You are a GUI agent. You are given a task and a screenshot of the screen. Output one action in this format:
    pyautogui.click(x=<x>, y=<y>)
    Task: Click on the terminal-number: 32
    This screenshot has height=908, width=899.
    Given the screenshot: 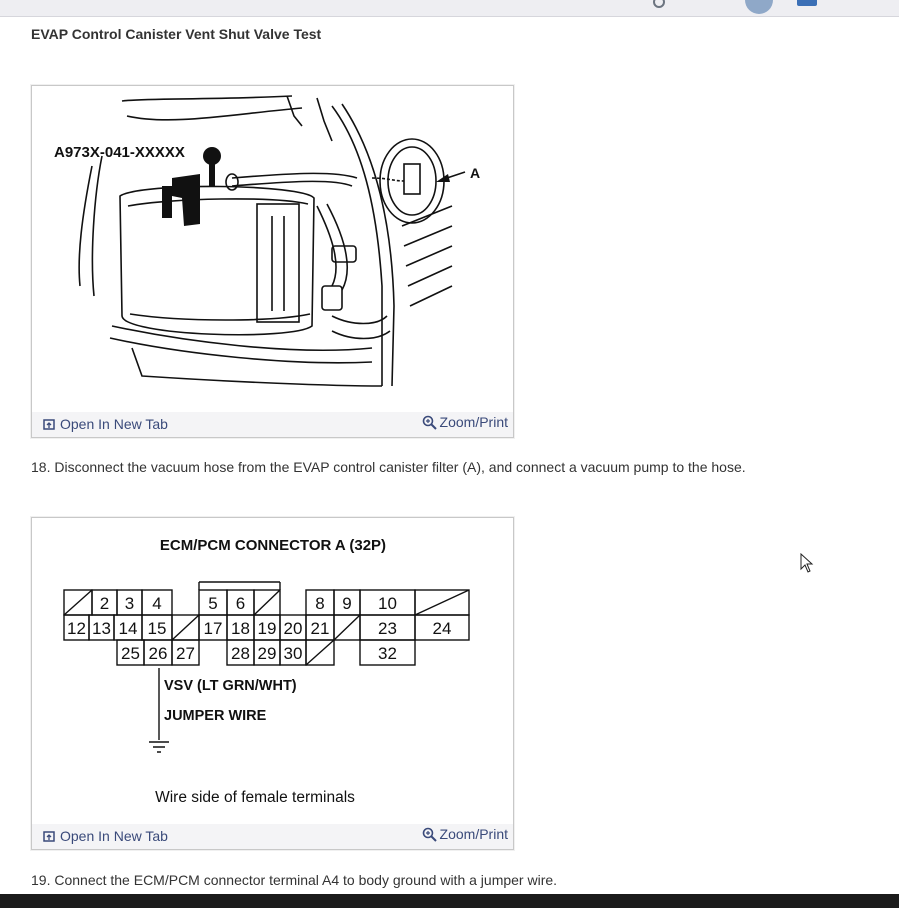 What is the action you would take?
    pyautogui.click(x=387, y=653)
    